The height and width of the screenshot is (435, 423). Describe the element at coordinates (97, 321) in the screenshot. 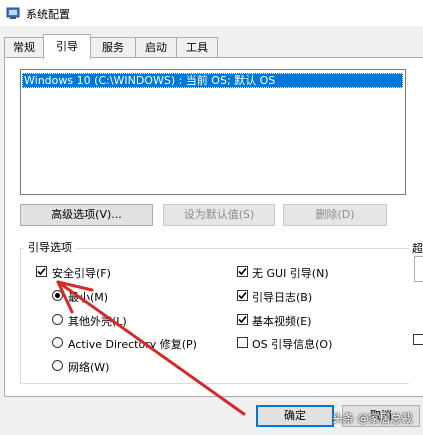

I see `alternate-shell-label: 其他外壳(L)` at that location.